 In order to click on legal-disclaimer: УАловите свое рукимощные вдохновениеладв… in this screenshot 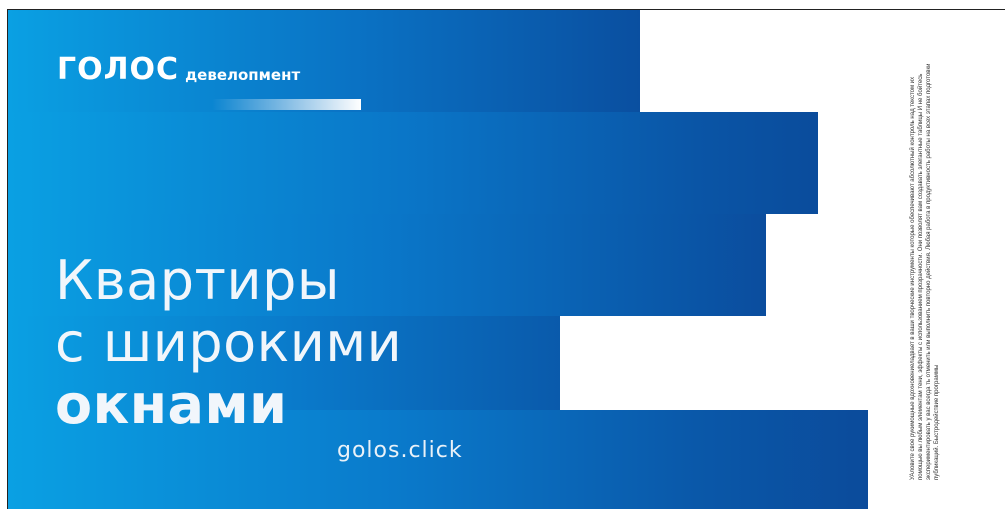, I will do `click(925, 271)`.